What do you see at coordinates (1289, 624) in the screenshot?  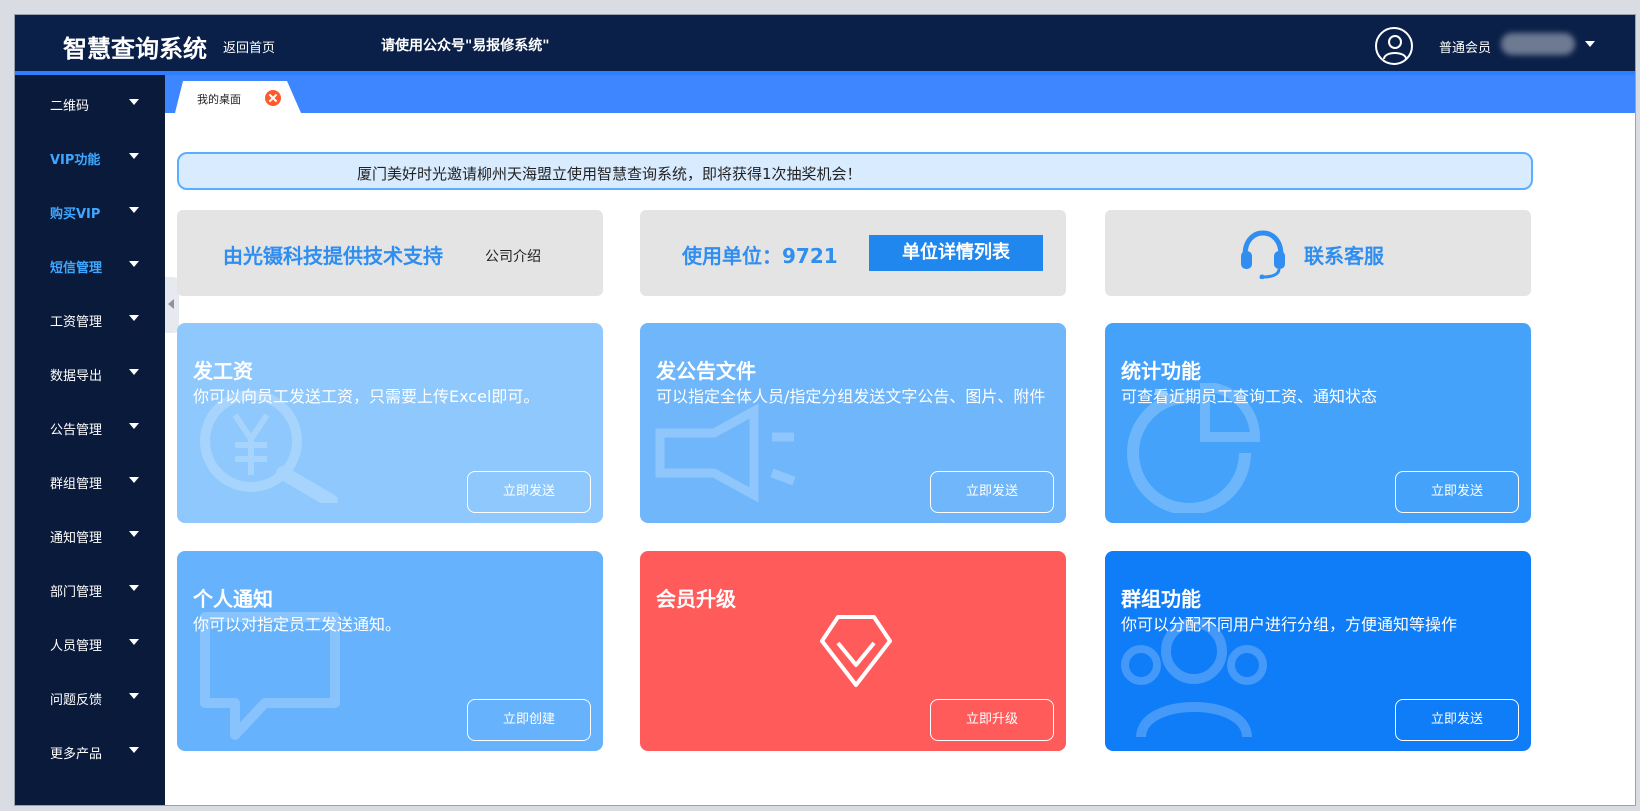 I see `card-description: 你可以分配不同用户进行分组，方便通知等操作` at bounding box center [1289, 624].